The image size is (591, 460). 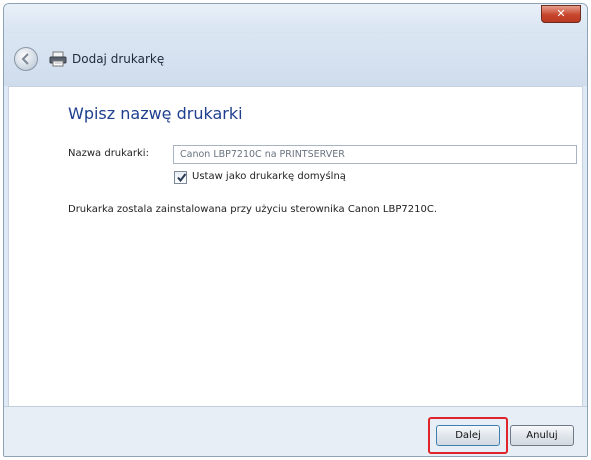 I want to click on default-printer-checkbox, so click(x=180, y=177).